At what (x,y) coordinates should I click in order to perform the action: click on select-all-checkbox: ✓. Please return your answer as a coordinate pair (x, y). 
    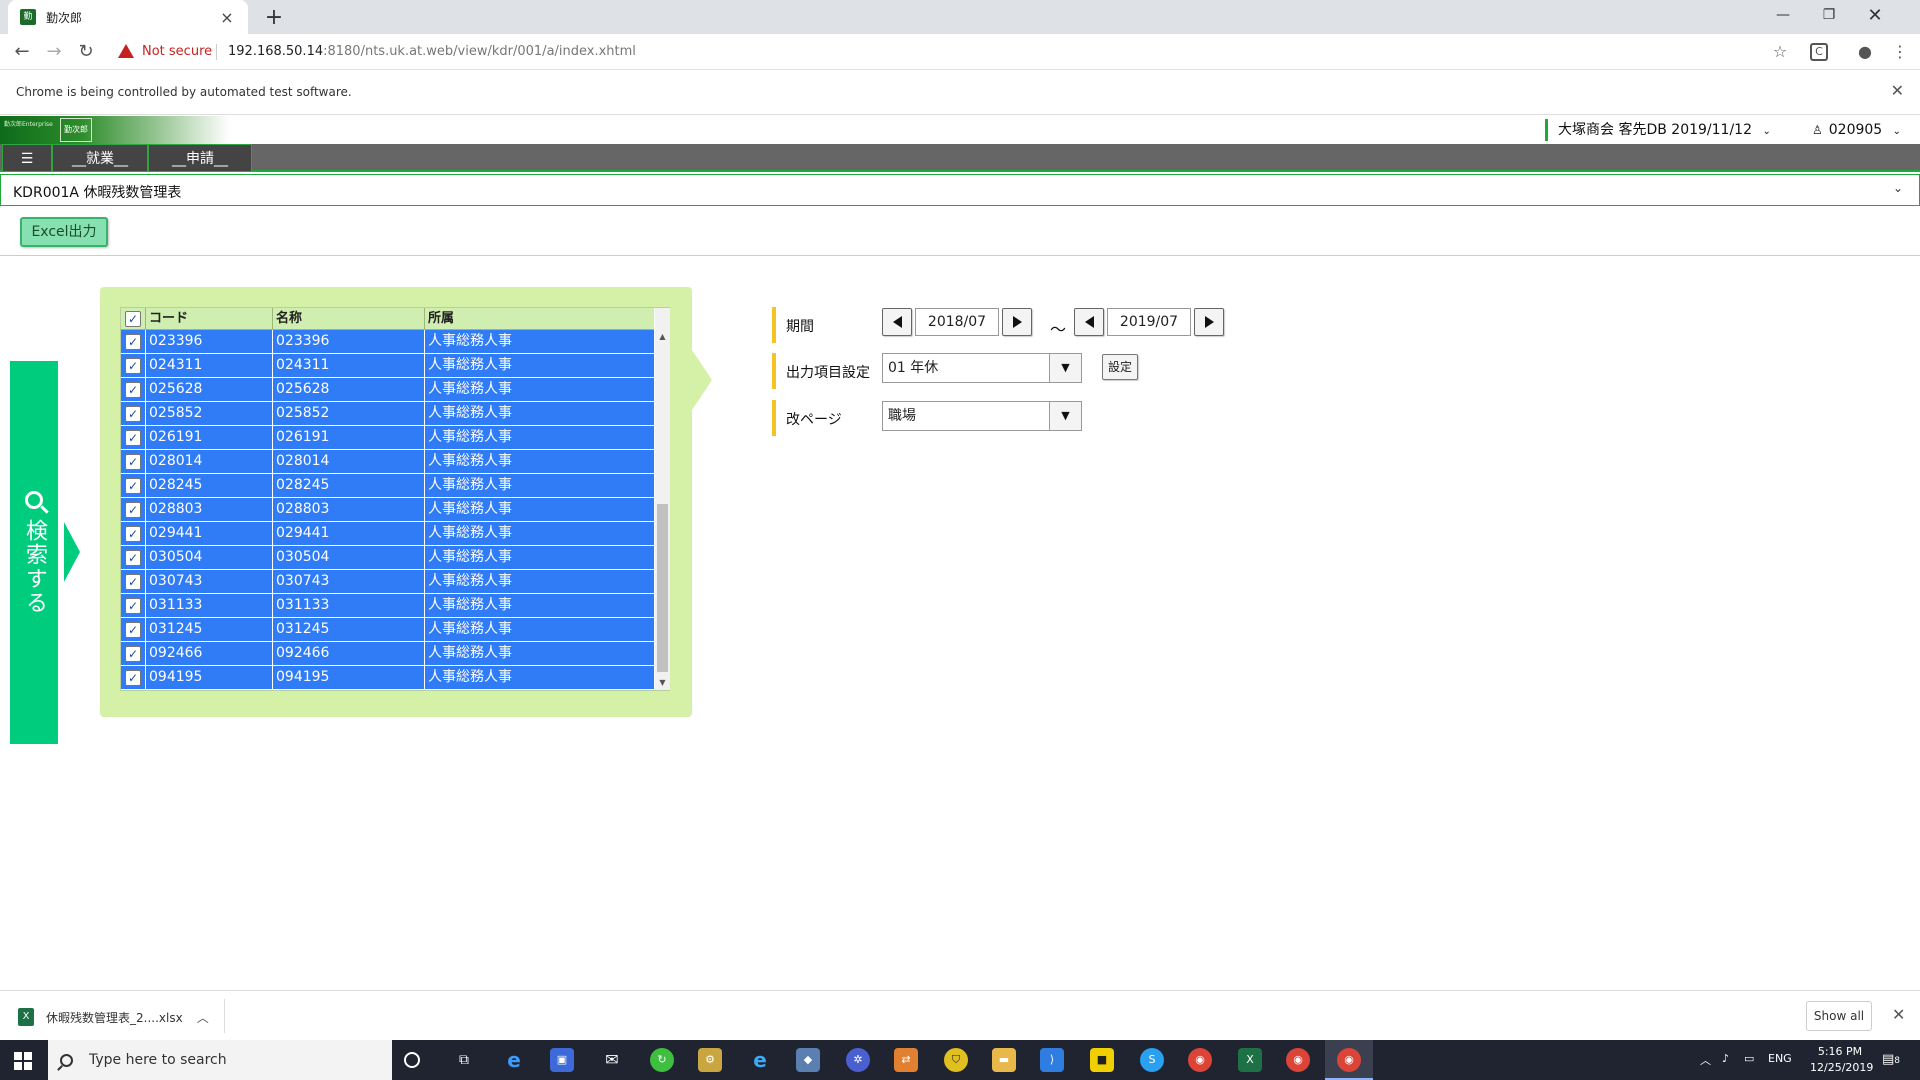
    Looking at the image, I should click on (133, 319).